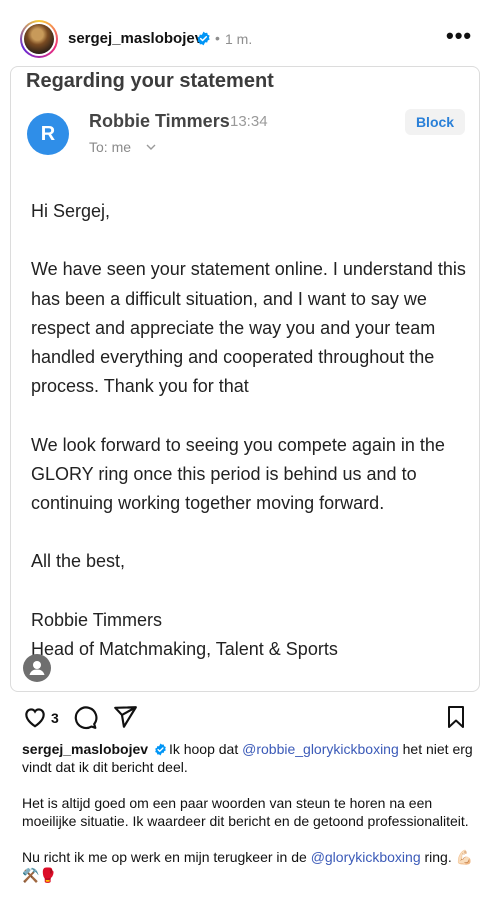  What do you see at coordinates (71, 211) in the screenshot?
I see `email-greeting: Hi Sergej,` at bounding box center [71, 211].